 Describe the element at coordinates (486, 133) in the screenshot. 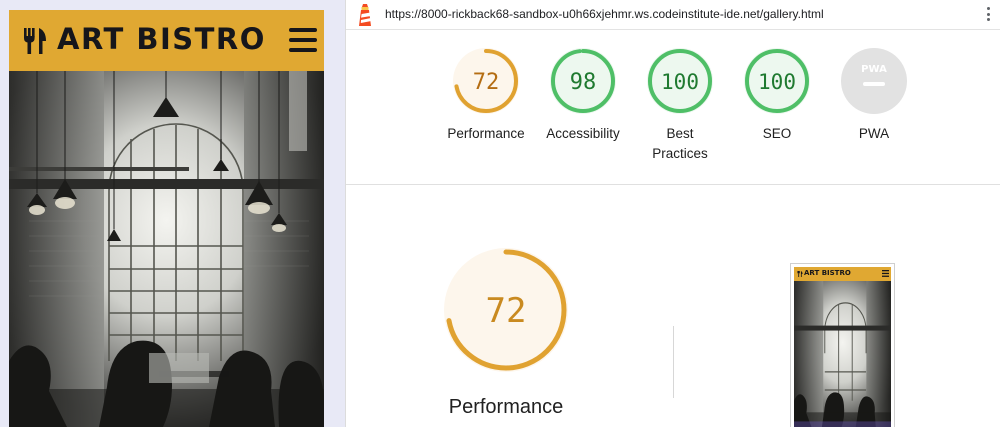

I see `gauge-label: Performance` at that location.